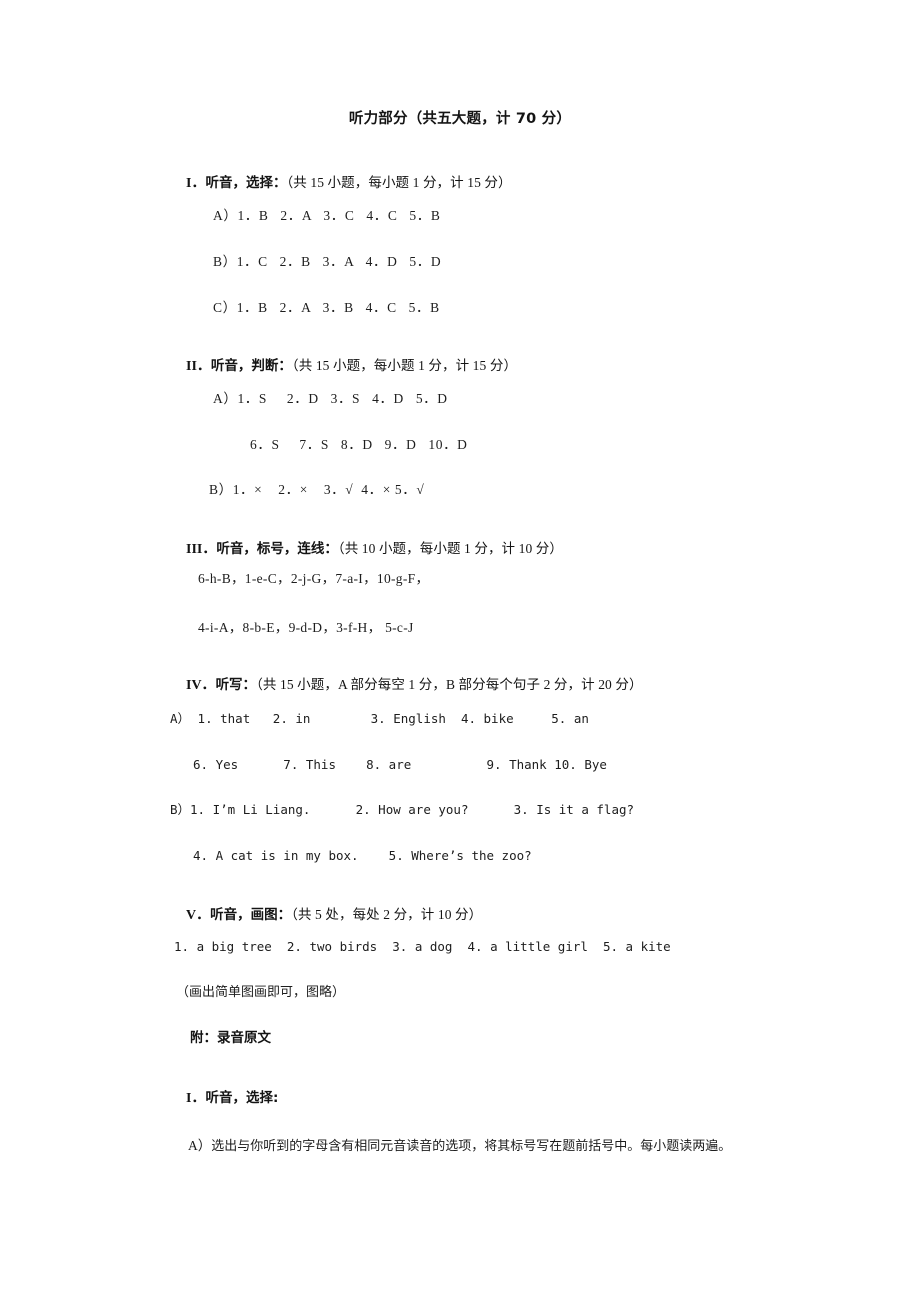 This screenshot has height=1302, width=920. Describe the element at coordinates (236, 685) in the screenshot. I see `section-title-4: 听写：` at that location.